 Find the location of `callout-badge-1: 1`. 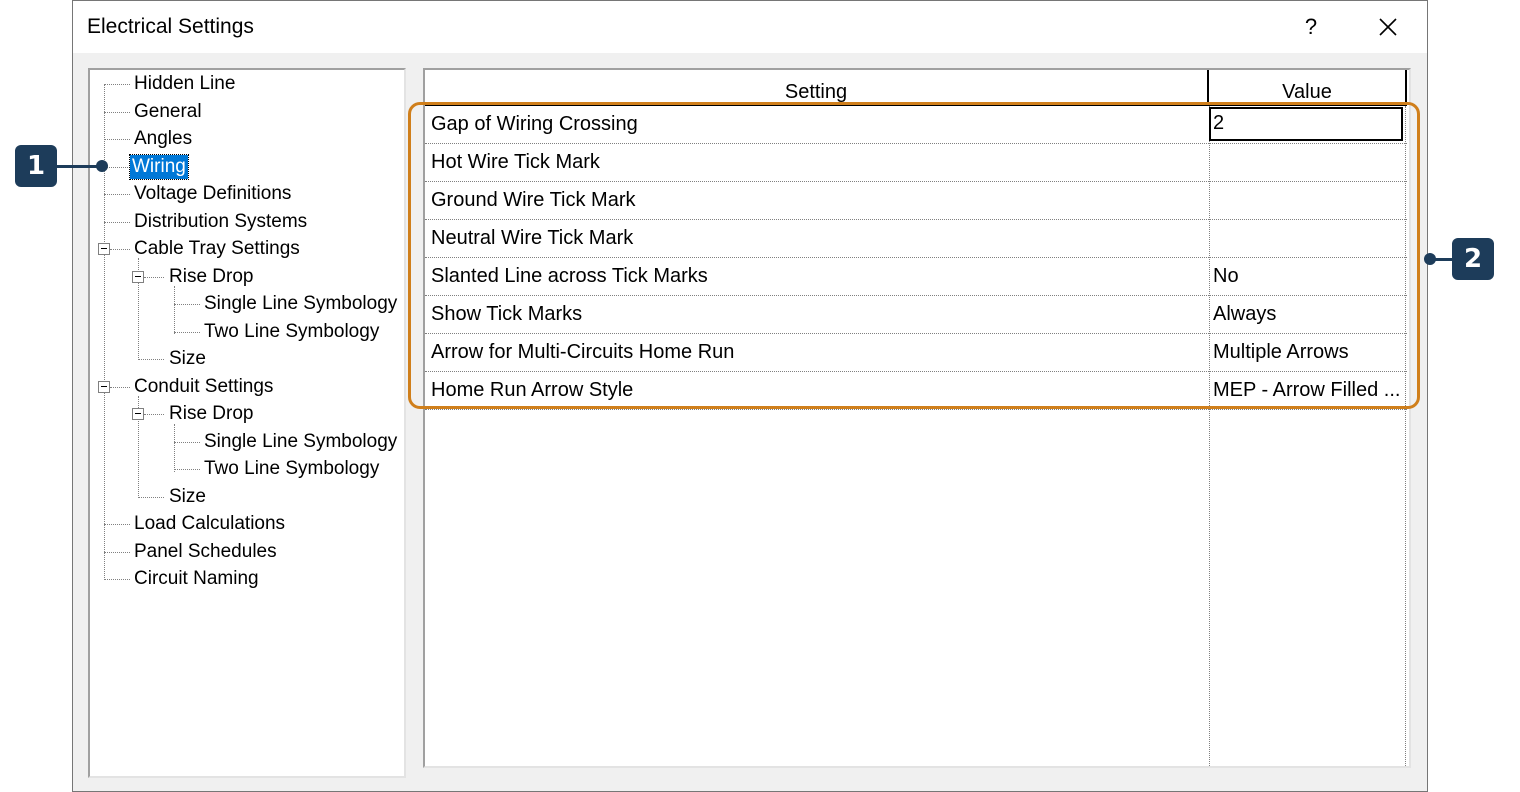

callout-badge-1: 1 is located at coordinates (36, 166).